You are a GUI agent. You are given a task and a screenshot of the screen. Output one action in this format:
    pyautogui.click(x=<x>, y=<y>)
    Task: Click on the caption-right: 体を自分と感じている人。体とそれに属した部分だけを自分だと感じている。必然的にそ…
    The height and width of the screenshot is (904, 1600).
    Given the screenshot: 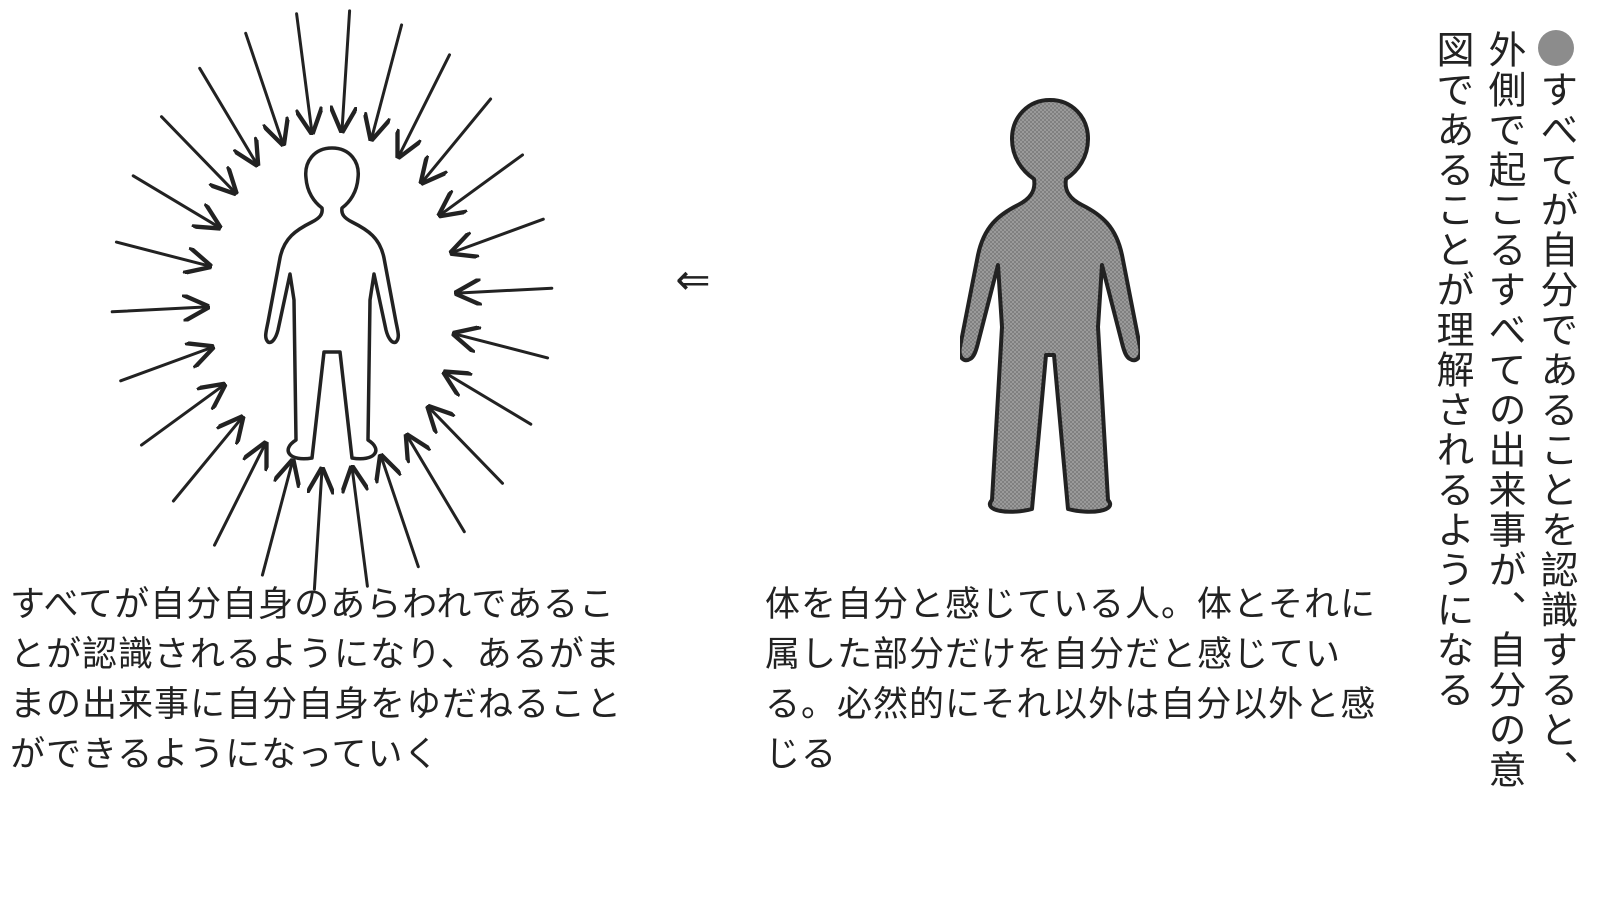 What is the action you would take?
    pyautogui.click(x=1071, y=680)
    